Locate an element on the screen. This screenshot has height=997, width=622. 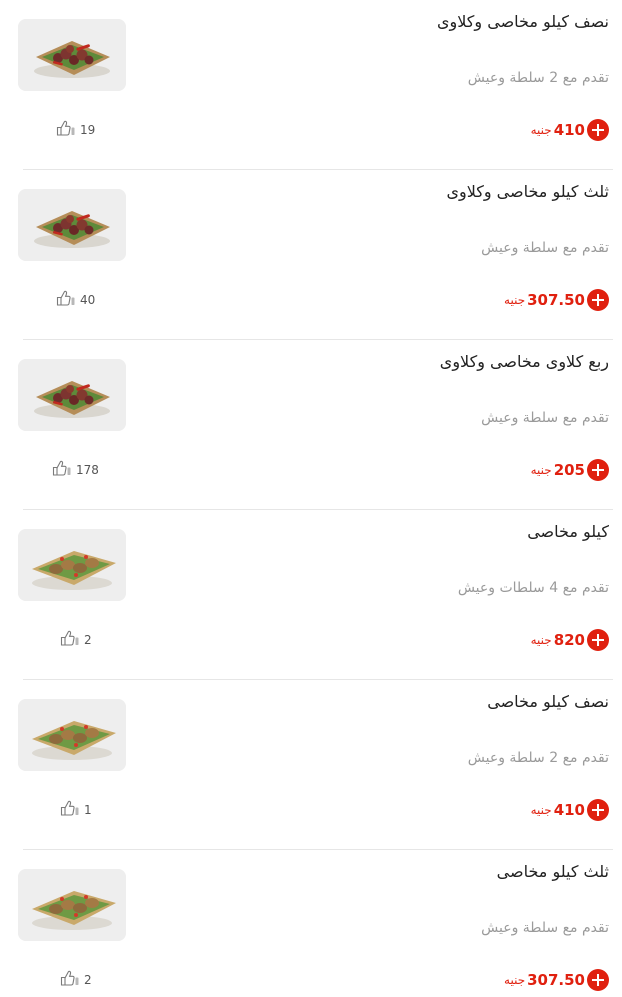
dish-title: كيلو مخاصى is located at coordinates (568, 531).